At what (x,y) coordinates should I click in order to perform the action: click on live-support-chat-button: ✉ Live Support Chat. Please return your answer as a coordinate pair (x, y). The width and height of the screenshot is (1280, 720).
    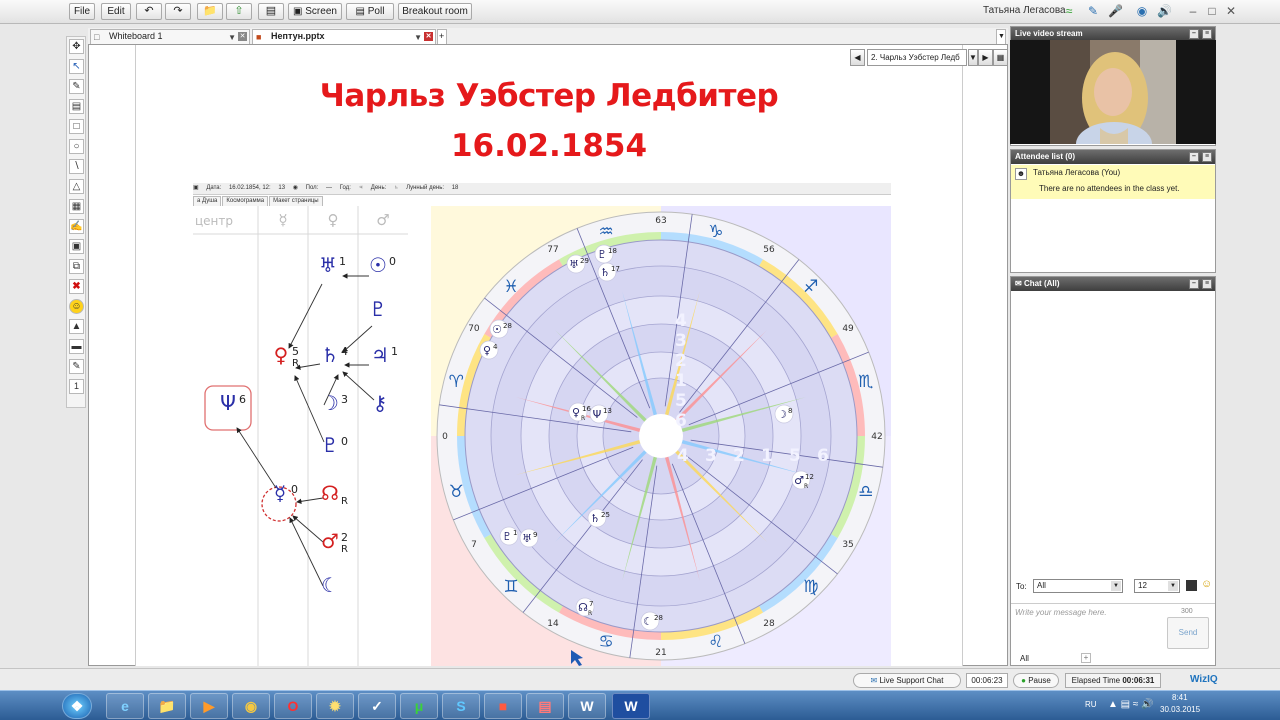
    Looking at the image, I should click on (907, 680).